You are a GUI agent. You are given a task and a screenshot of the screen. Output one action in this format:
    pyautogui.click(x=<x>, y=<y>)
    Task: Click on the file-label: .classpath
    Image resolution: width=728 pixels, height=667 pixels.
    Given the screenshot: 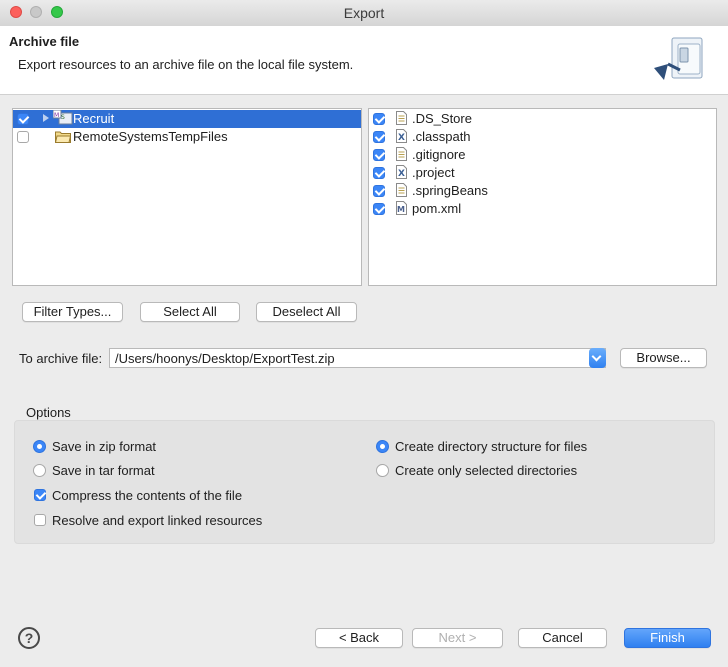 What is the action you would take?
    pyautogui.click(x=441, y=136)
    